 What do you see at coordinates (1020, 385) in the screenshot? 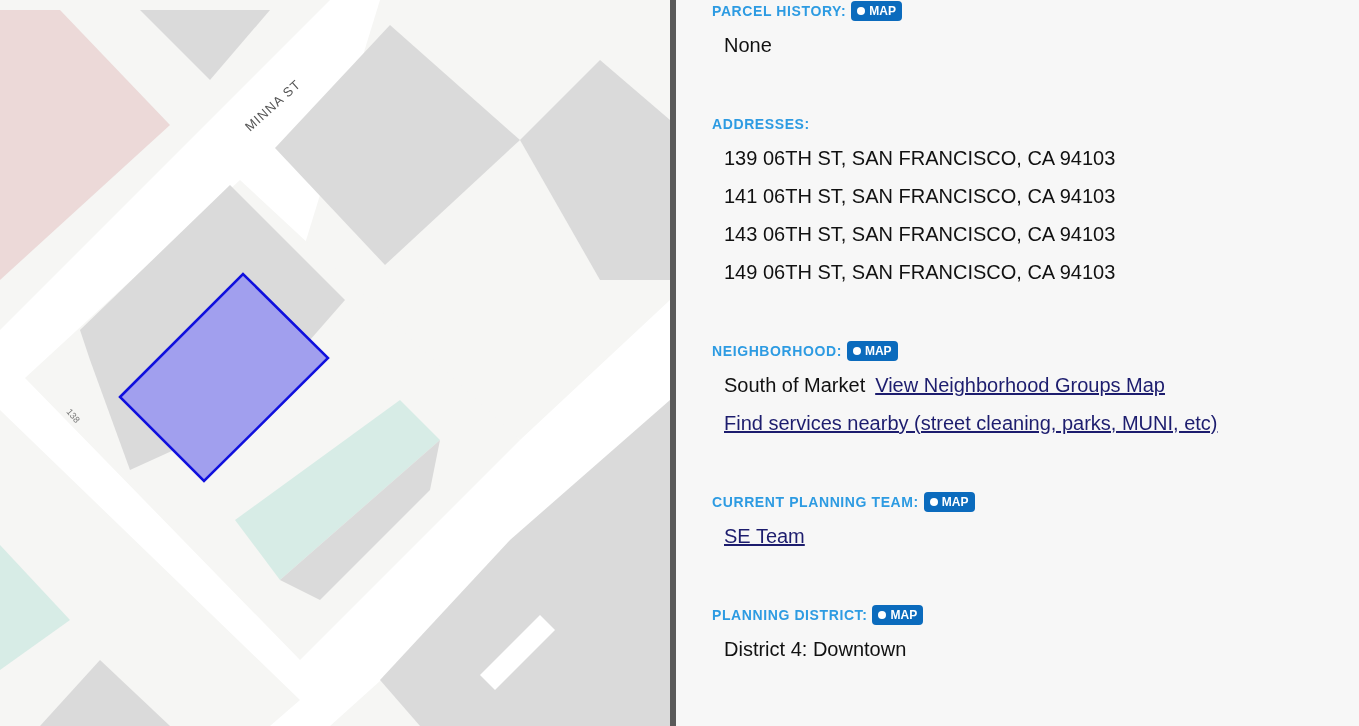
I see `link: View Neighborhood Groups Map` at bounding box center [1020, 385].